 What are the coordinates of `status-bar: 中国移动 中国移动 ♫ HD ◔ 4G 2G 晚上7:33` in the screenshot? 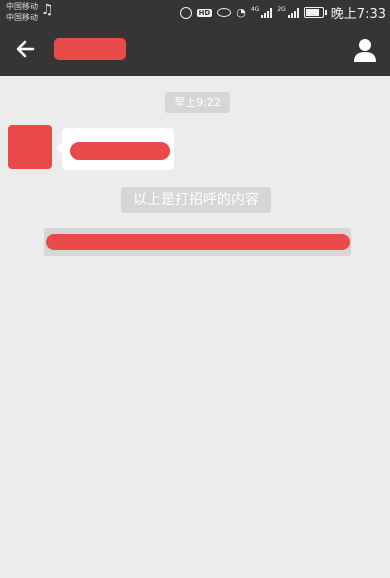 It's located at (195, 12).